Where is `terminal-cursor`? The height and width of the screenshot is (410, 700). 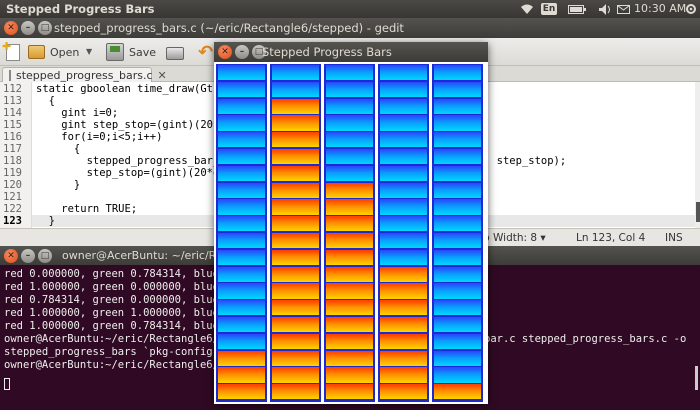
terminal-cursor is located at coordinates (7, 384).